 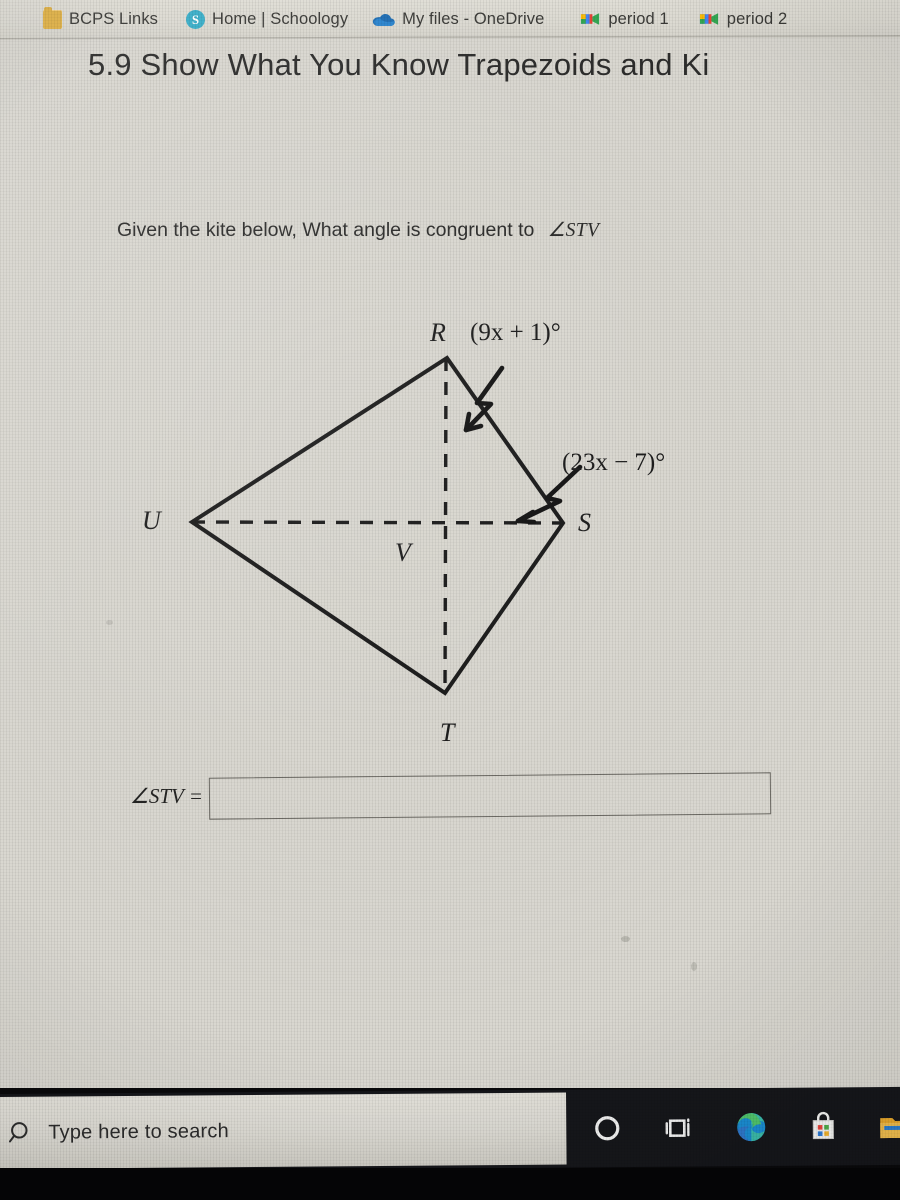 I want to click on bookmark-period-1: period 1, so click(x=624, y=19).